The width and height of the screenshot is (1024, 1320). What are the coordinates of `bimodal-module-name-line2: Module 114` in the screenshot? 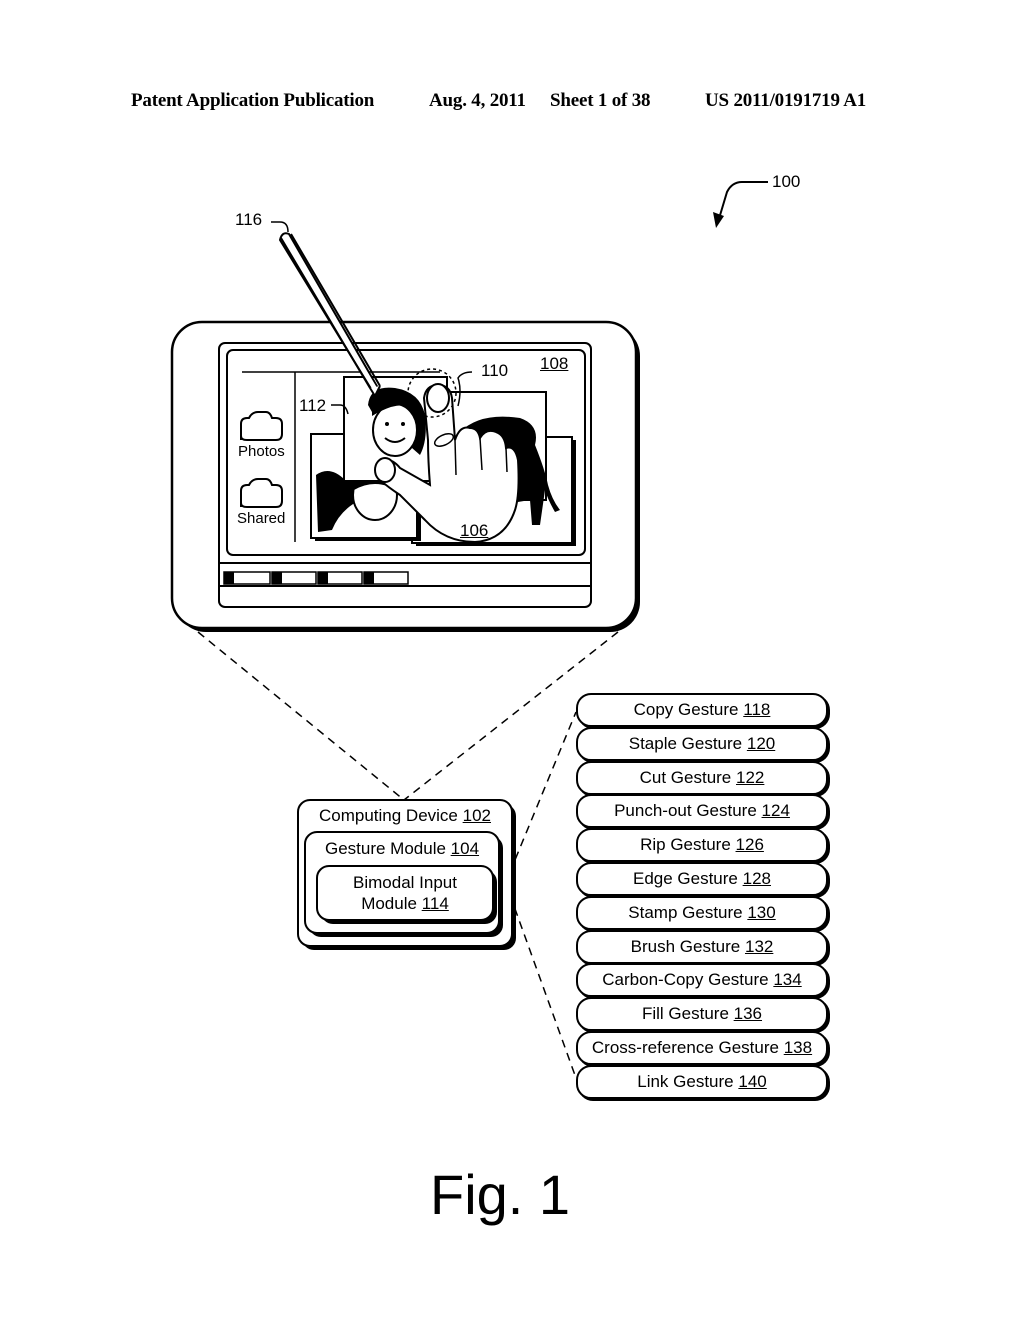 It's located at (405, 903).